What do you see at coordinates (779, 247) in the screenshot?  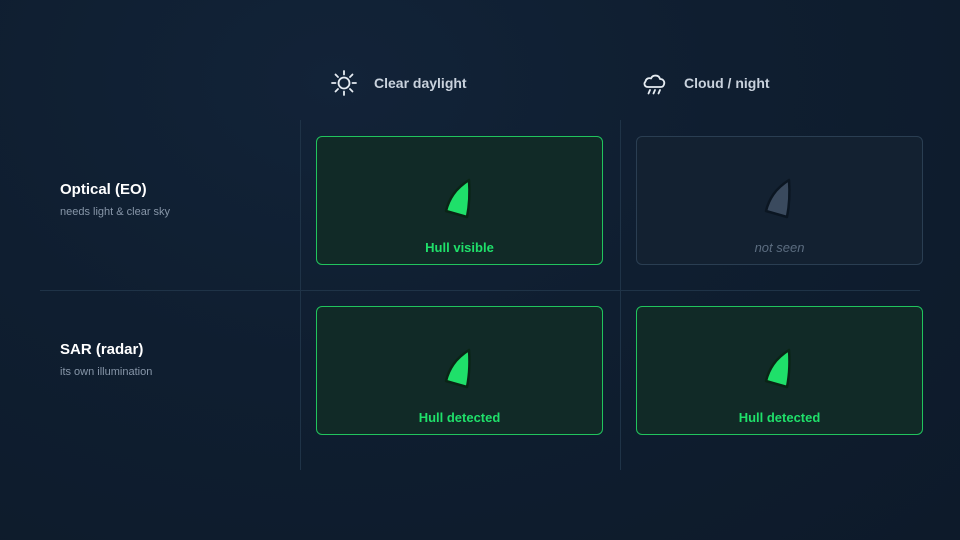 I see `cell-status: not seen` at bounding box center [779, 247].